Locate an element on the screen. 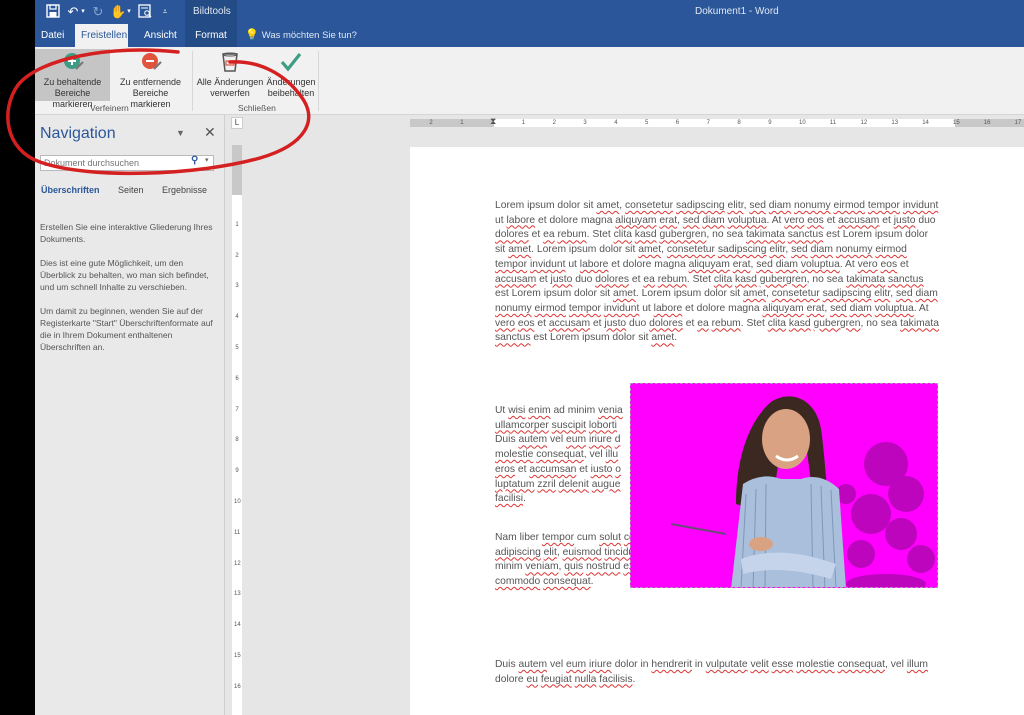 The image size is (1024, 715). search-options-icon: ▾ is located at coordinates (207, 160).